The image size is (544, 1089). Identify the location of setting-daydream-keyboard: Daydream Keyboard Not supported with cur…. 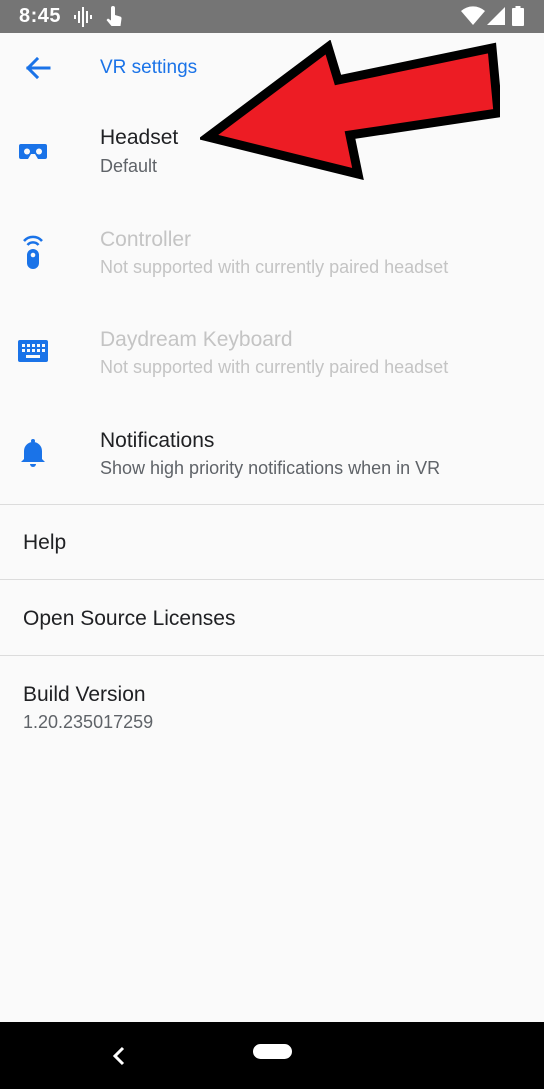
(272, 354).